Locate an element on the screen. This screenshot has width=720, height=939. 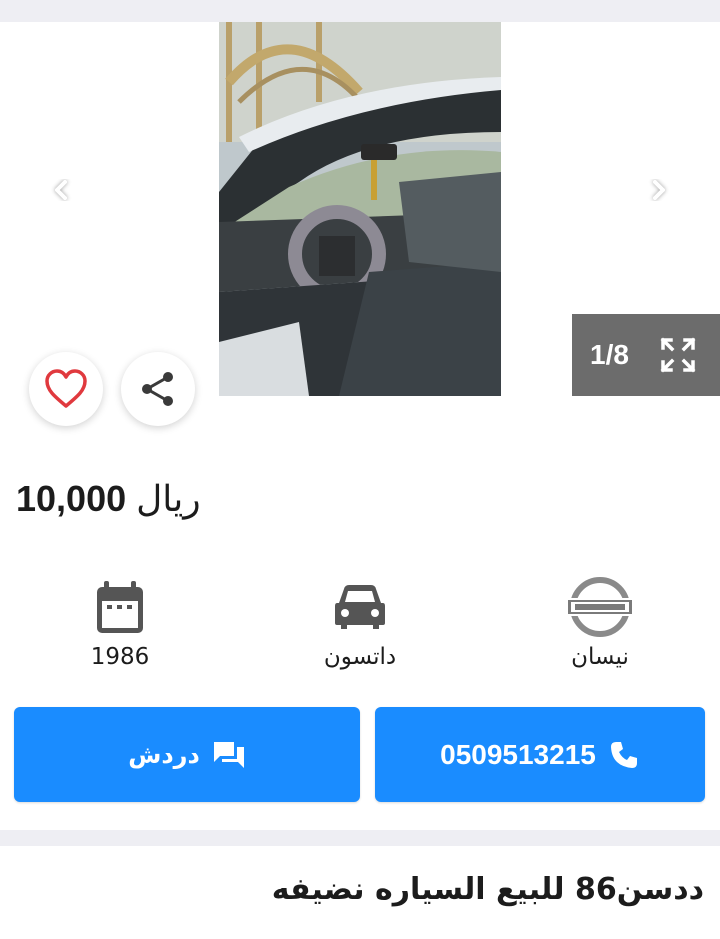
chevron-left-icon is located at coordinates (61, 190).